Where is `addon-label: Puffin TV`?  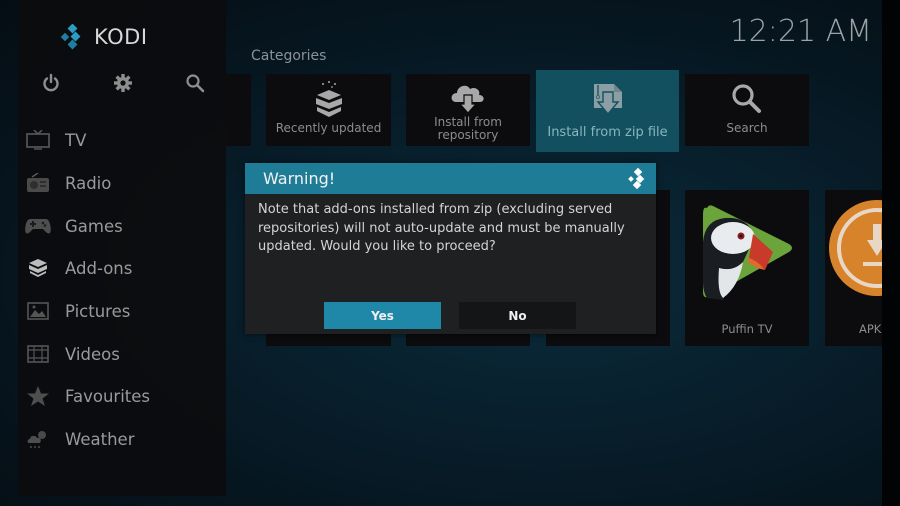 addon-label: Puffin TV is located at coordinates (747, 329).